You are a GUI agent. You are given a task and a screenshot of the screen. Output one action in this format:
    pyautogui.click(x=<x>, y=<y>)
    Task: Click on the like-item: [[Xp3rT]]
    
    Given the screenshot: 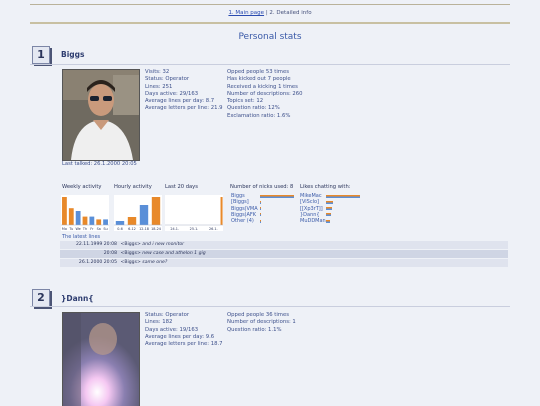 What is the action you would take?
    pyautogui.click(x=313, y=209)
    